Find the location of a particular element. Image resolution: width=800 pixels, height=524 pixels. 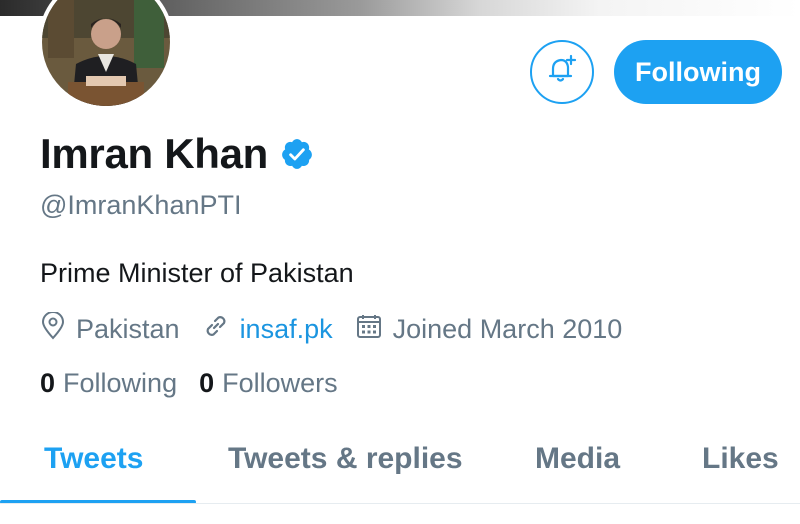

followers-label: Followers is located at coordinates (280, 383).